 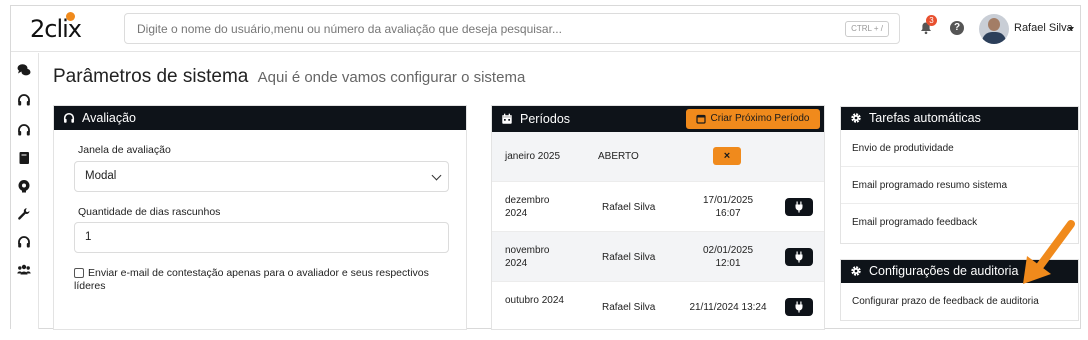 I want to click on users-icon, so click(x=24, y=270).